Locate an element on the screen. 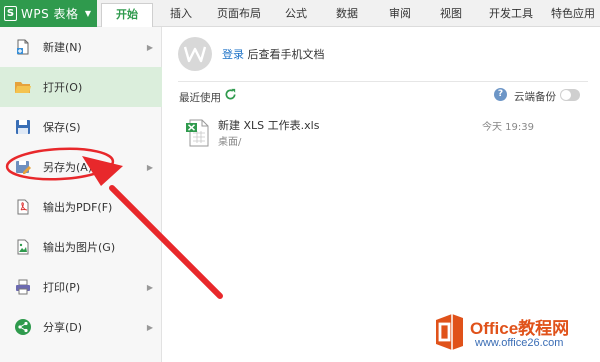 This screenshot has width=600, height=362. menu-item-print: 打印(P) ▶ is located at coordinates (81, 287).